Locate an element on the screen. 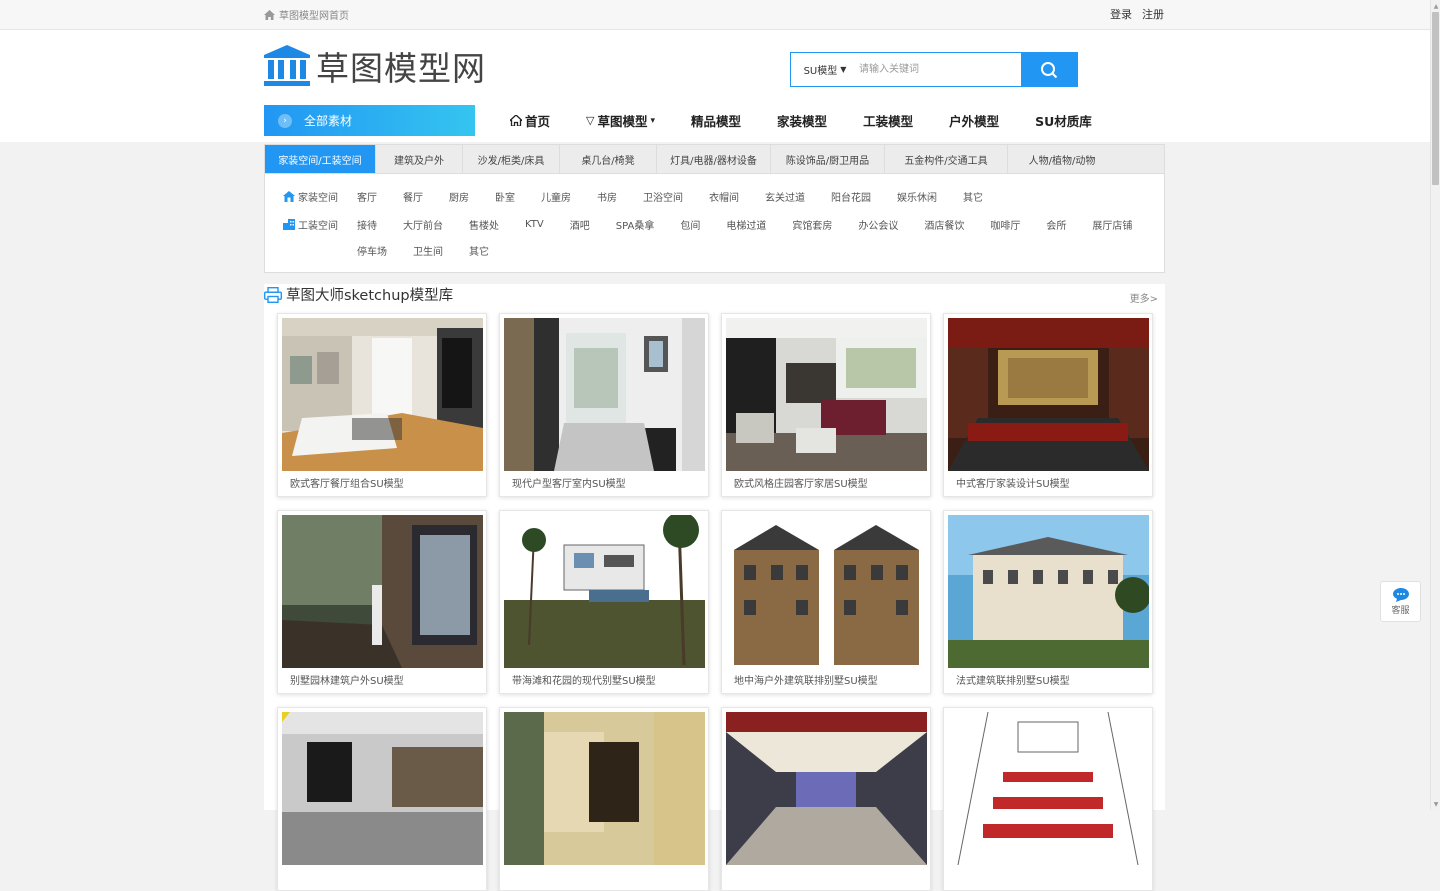 The height and width of the screenshot is (891, 1440). nav-premium-models: 精品模型 is located at coordinates (716, 120).